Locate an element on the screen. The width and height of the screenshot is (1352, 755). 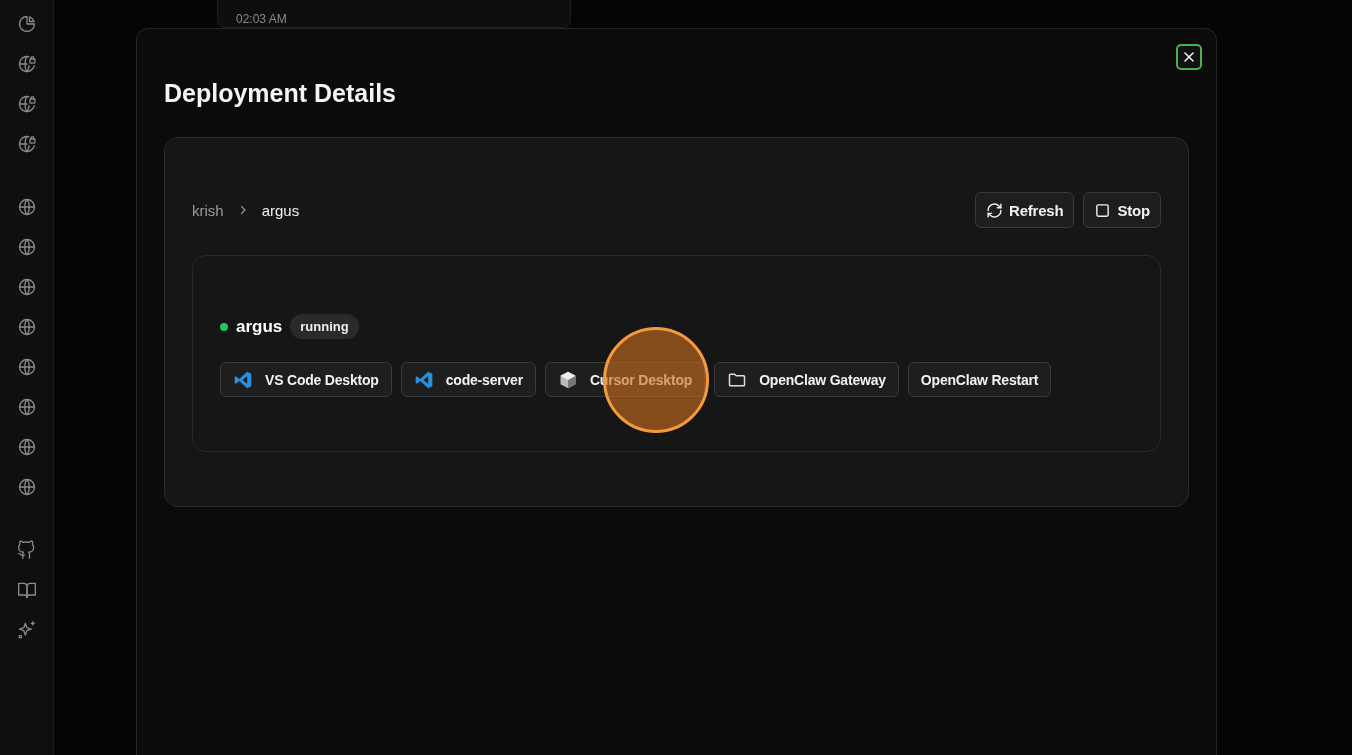
refresh-icon is located at coordinates (994, 210).